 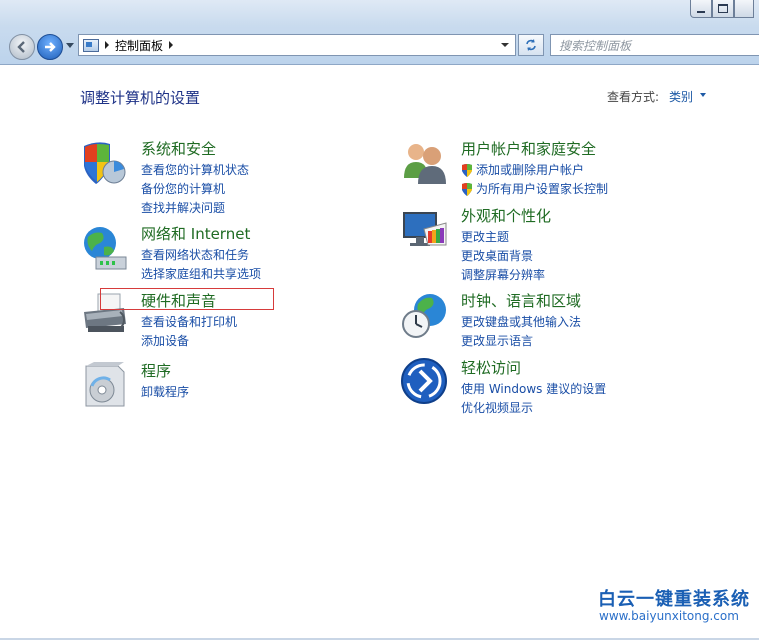 What do you see at coordinates (70, 45) in the screenshot?
I see `recent-pages-dropdown` at bounding box center [70, 45].